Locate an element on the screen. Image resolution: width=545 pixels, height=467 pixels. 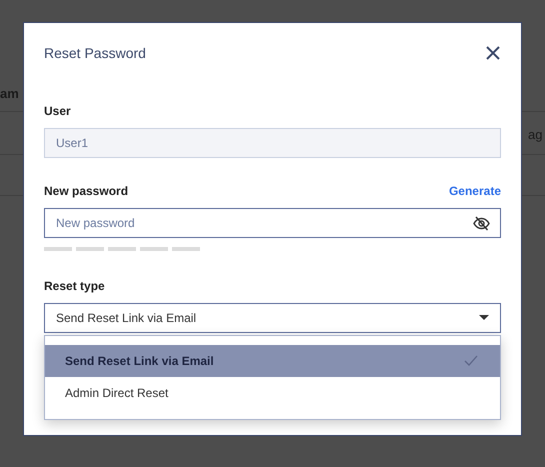
close-button is located at coordinates (493, 53).